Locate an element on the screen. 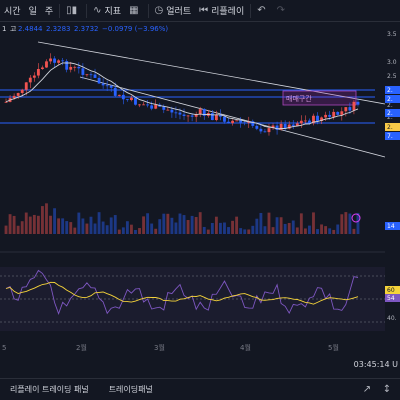 This screenshot has width=400, height=400. chart-type-button: 주 is located at coordinates (49, 11).